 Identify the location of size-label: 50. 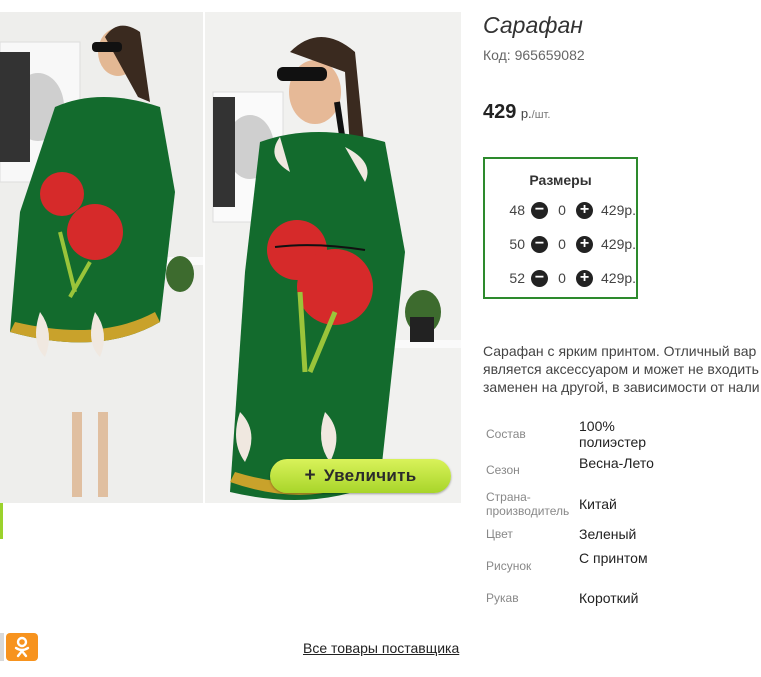
(517, 244).